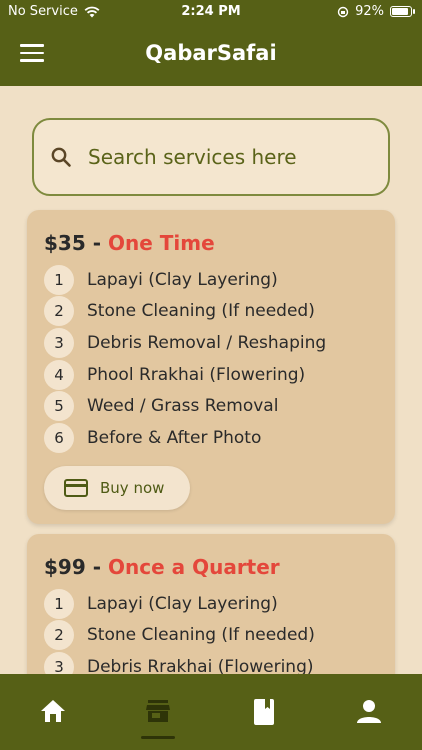 Image resolution: width=422 pixels, height=750 pixels. What do you see at coordinates (59, 406) in the screenshot?
I see `feature-number: 5` at bounding box center [59, 406].